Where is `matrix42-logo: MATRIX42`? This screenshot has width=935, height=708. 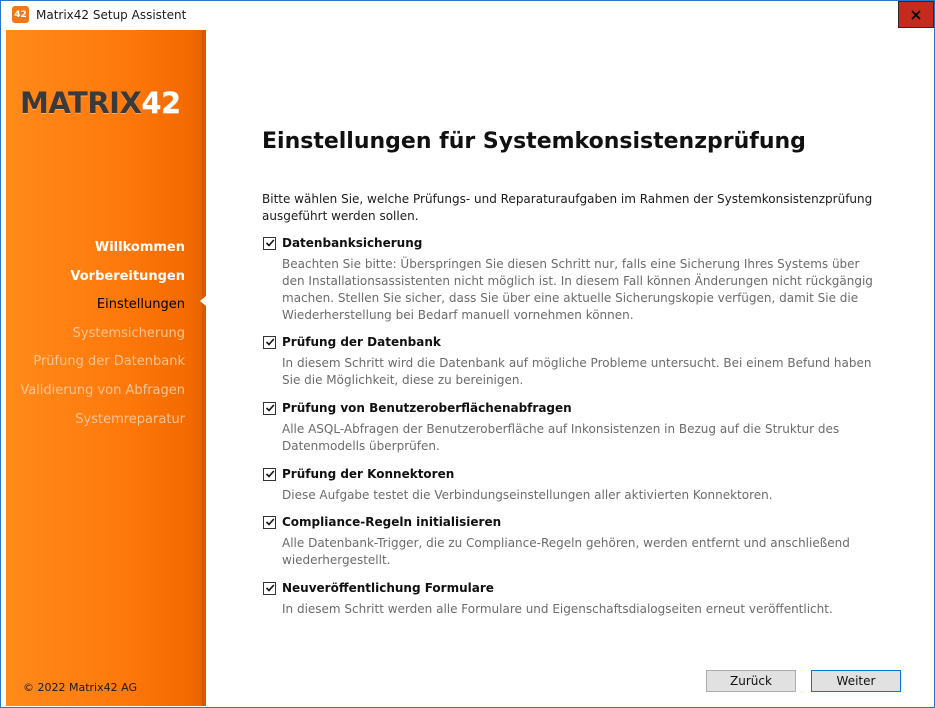
matrix42-logo: MATRIX42 is located at coordinates (100, 103).